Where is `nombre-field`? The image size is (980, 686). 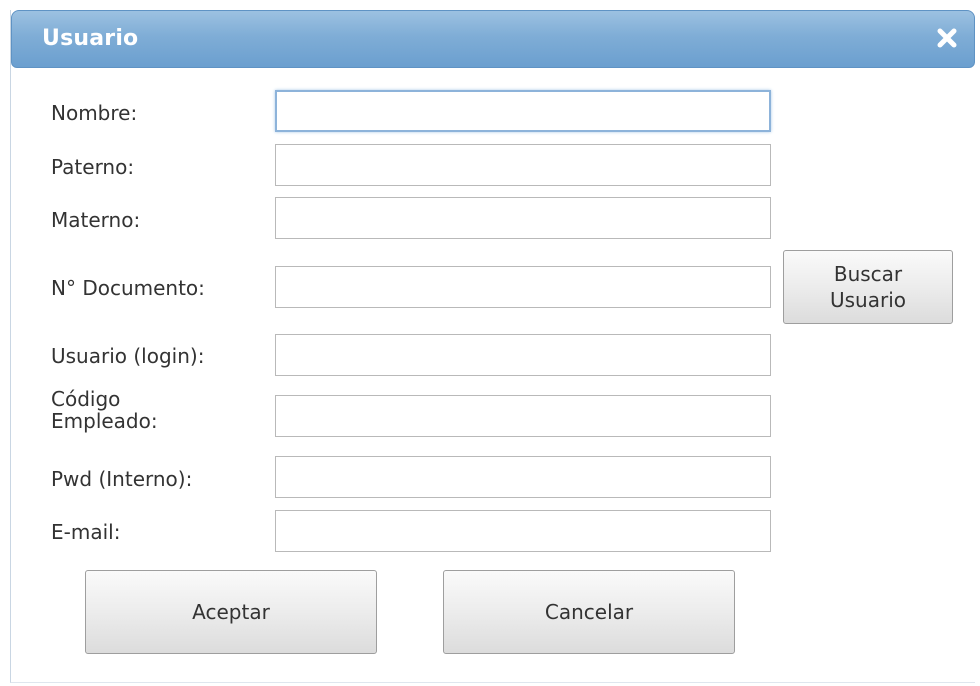 nombre-field is located at coordinates (523, 111).